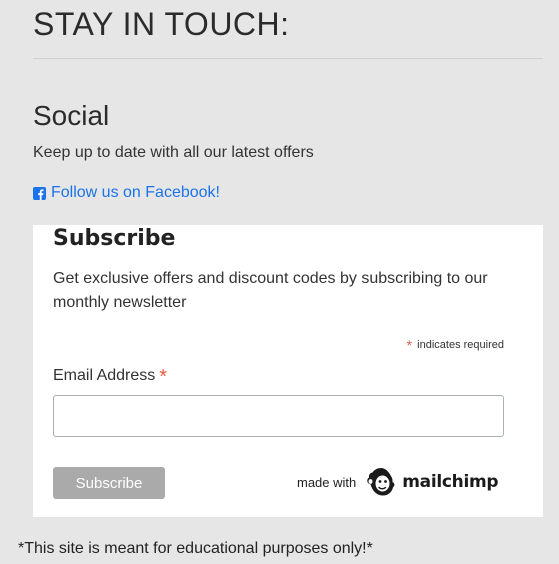 This screenshot has width=559, height=564. I want to click on email-field, so click(278, 416).